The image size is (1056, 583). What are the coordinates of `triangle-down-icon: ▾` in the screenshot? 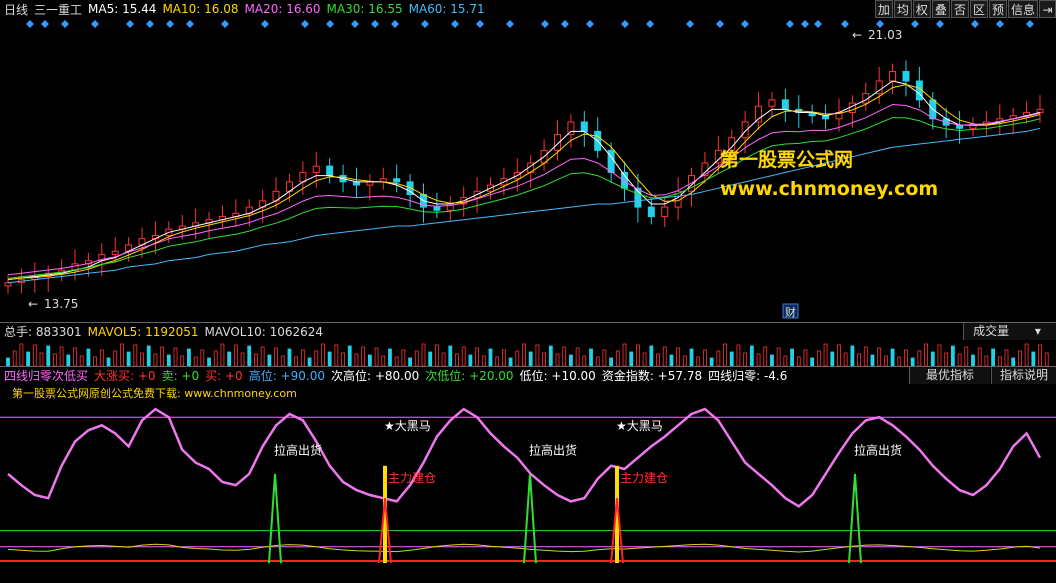 It's located at (1037, 331).